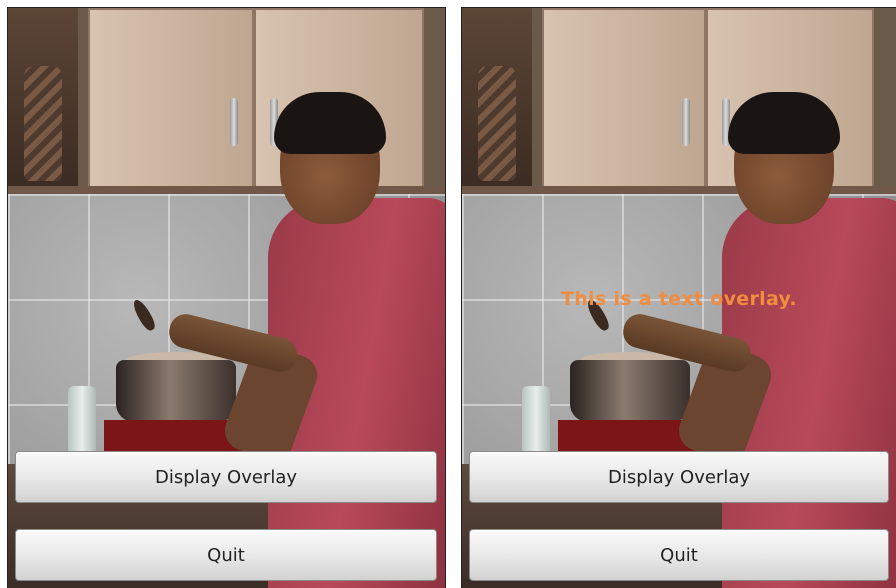 This screenshot has height=588, width=896. What do you see at coordinates (226, 190) in the screenshot?
I see `cabinet-base` at bounding box center [226, 190].